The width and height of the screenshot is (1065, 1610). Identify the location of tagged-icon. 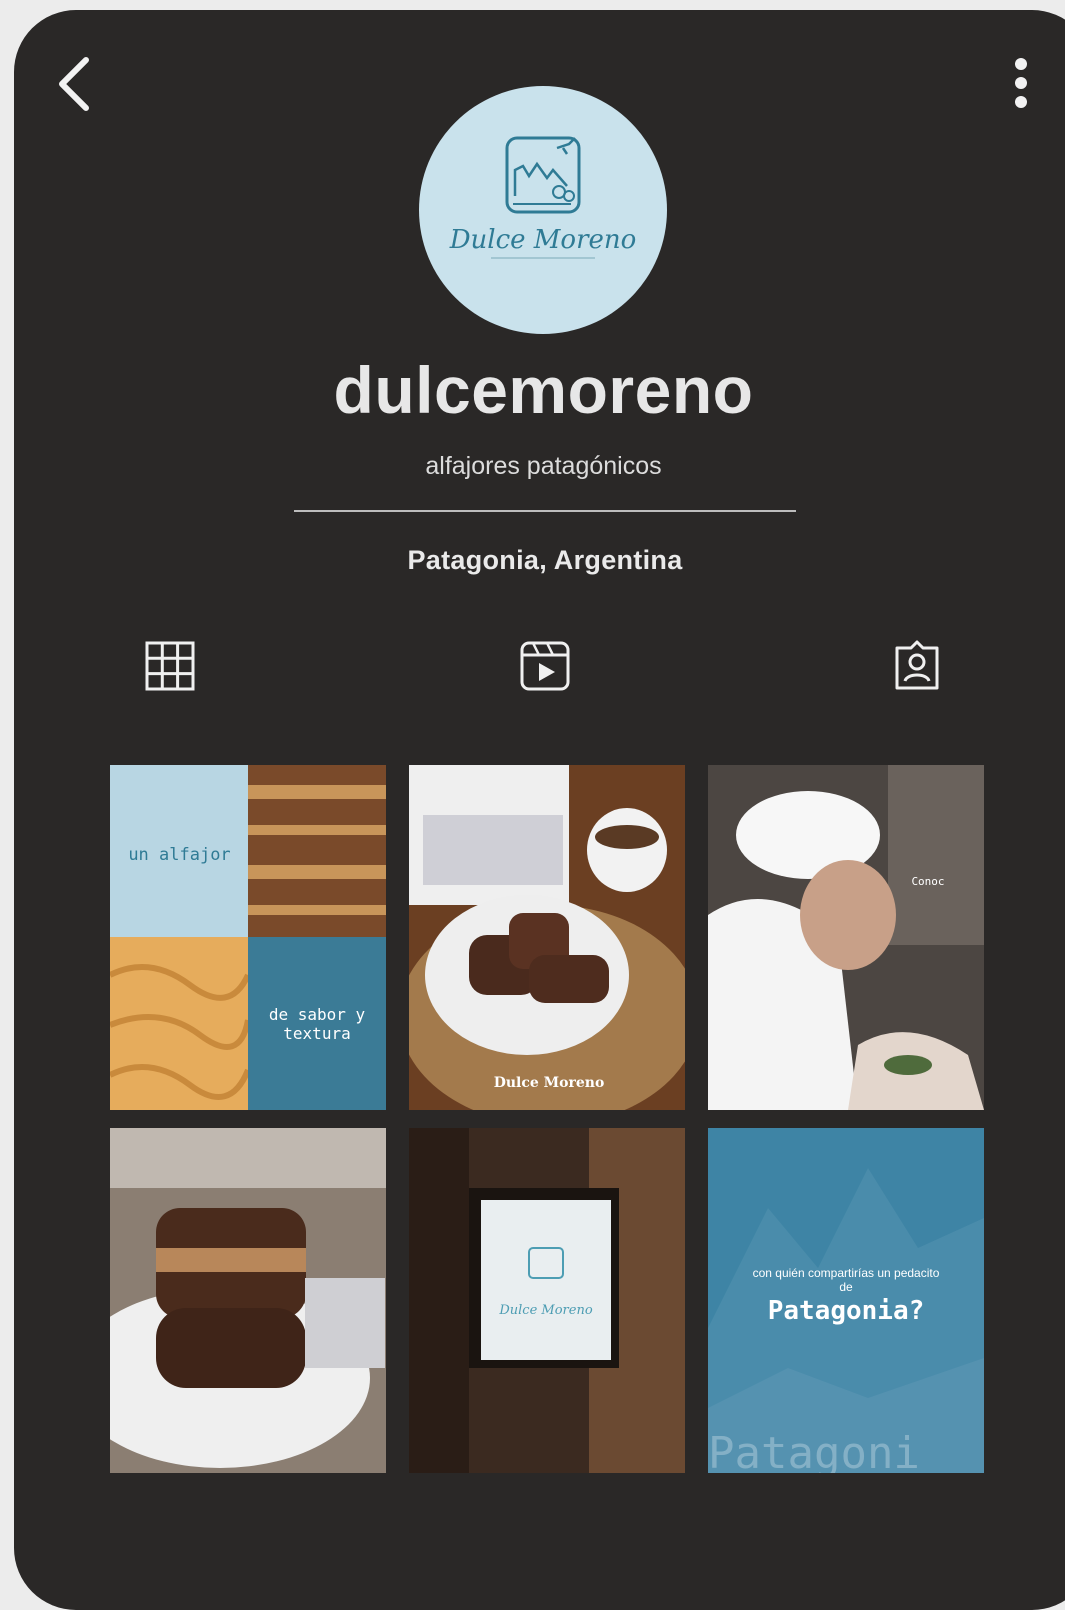
(917, 665).